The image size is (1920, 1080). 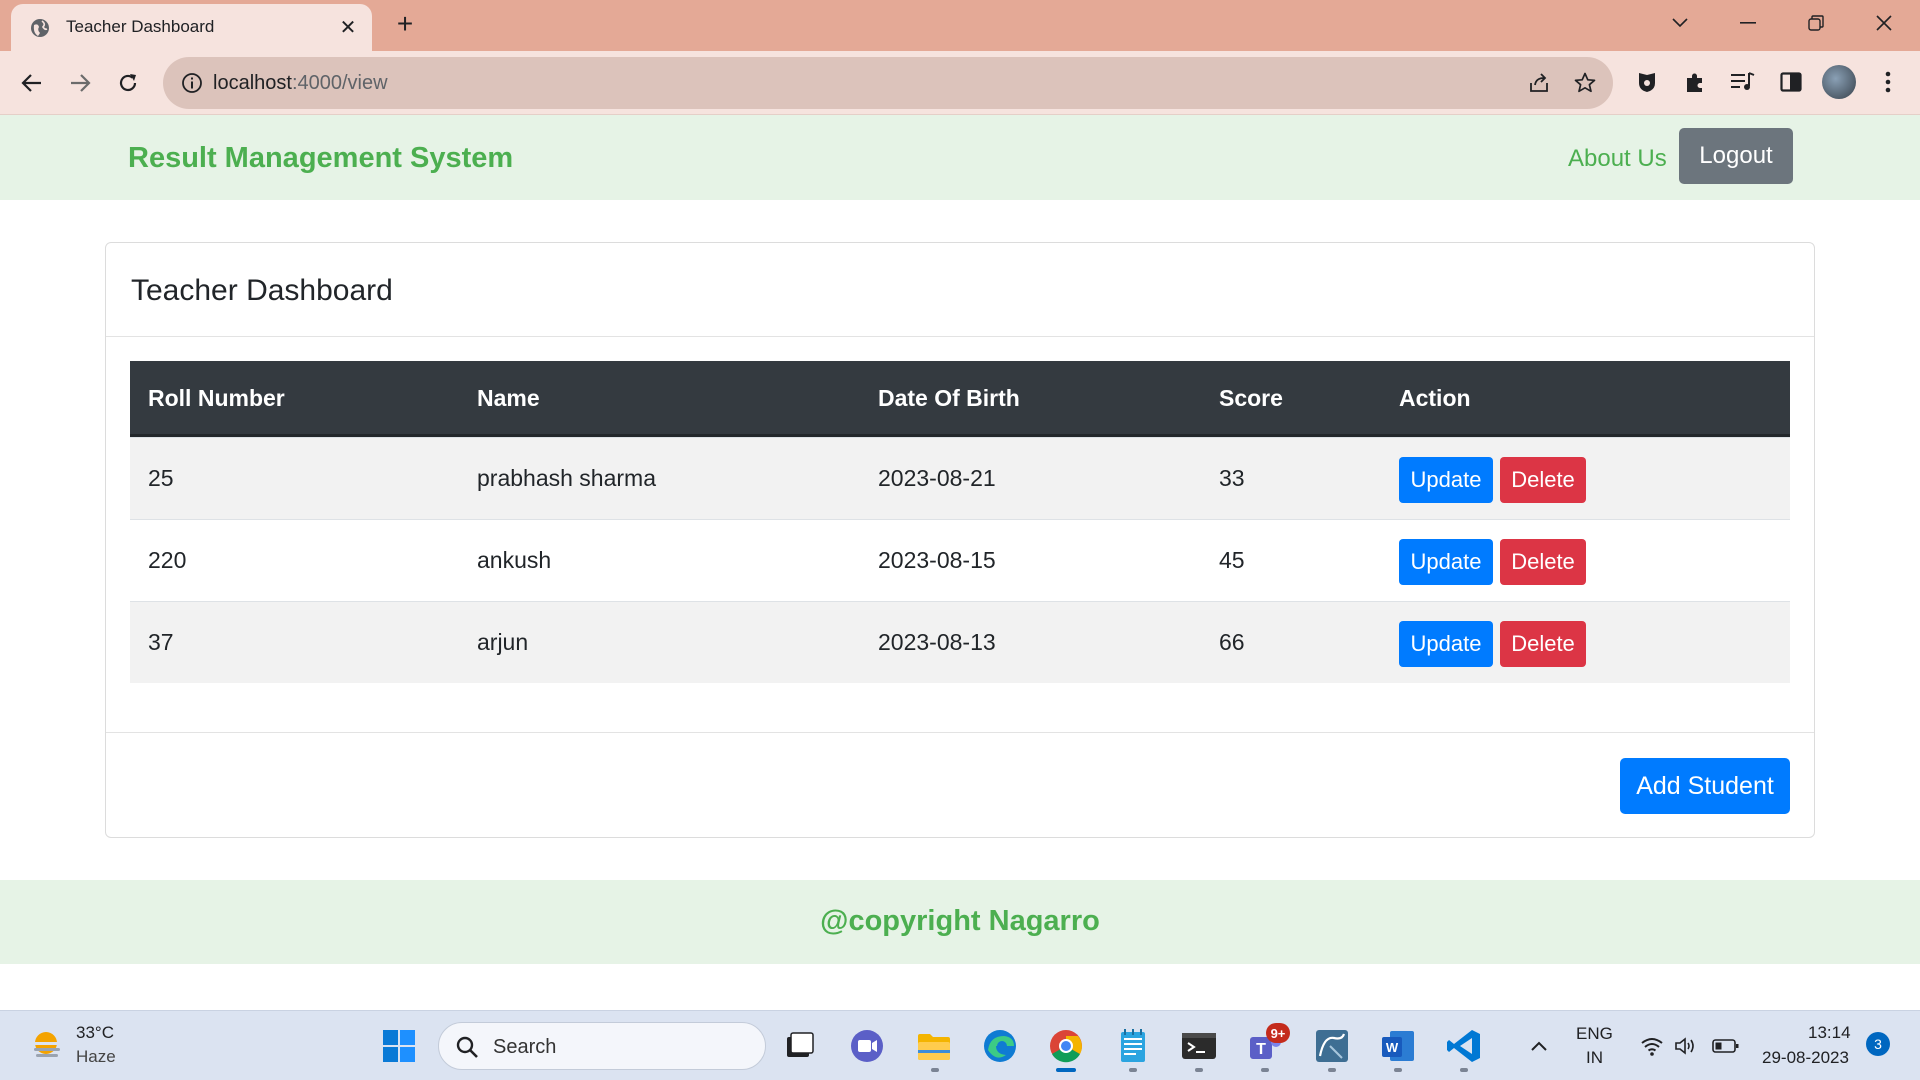 What do you see at coordinates (192, 83) in the screenshot?
I see `site-info-icon` at bounding box center [192, 83].